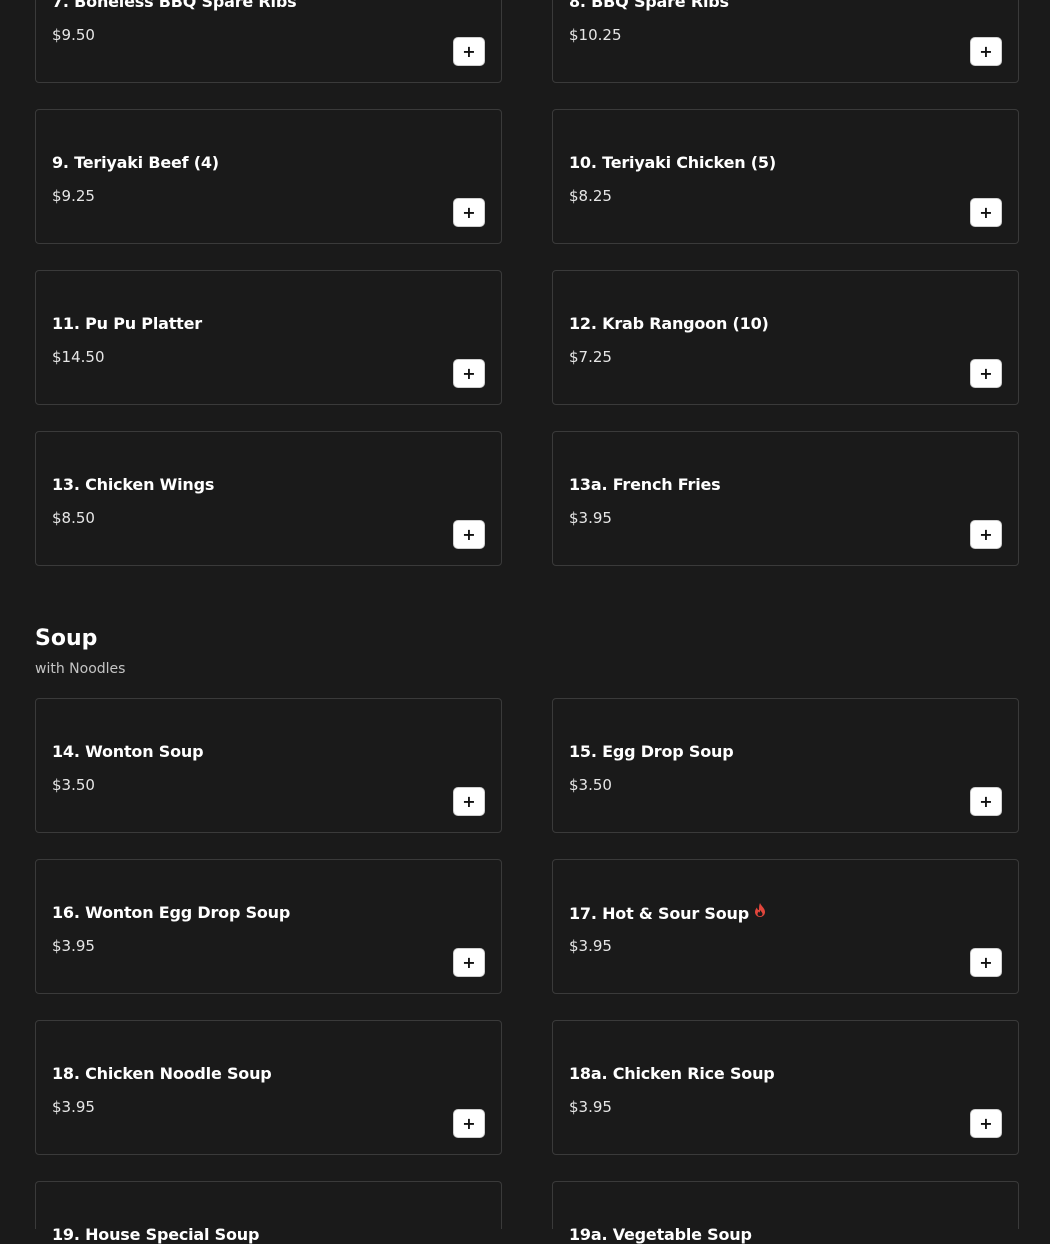  Describe the element at coordinates (162, 1073) in the screenshot. I see `item-name: 18. Chicken Noodle Soup` at that location.